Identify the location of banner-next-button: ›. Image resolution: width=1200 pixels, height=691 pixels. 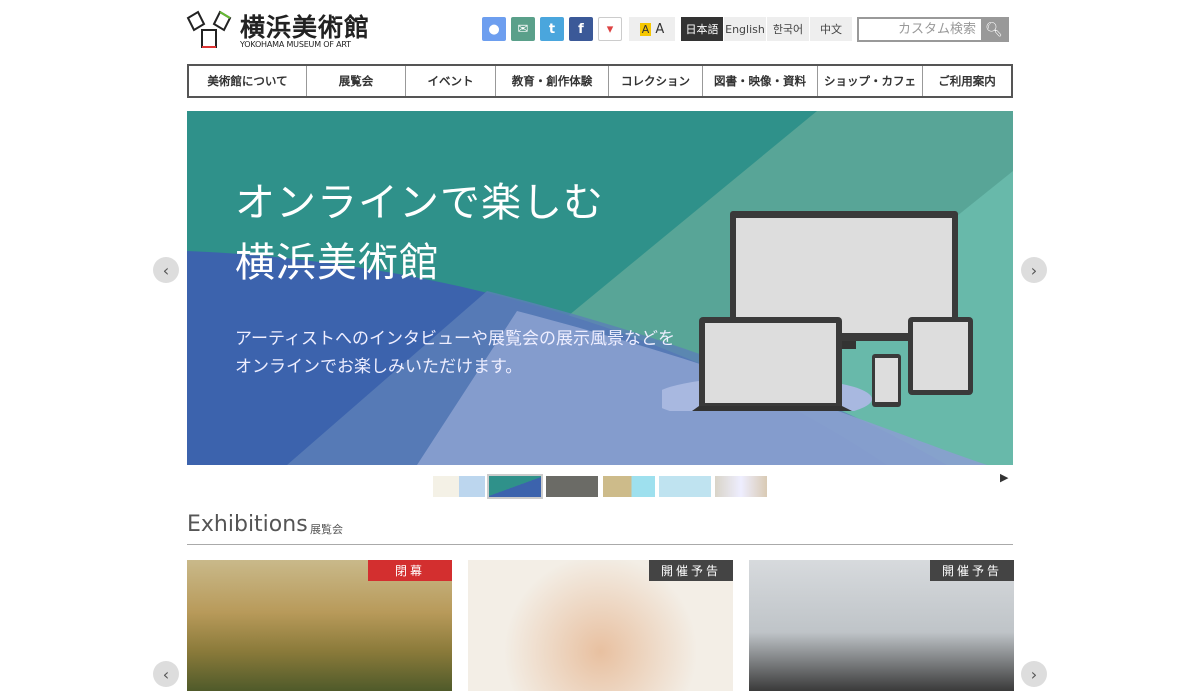
(1034, 270).